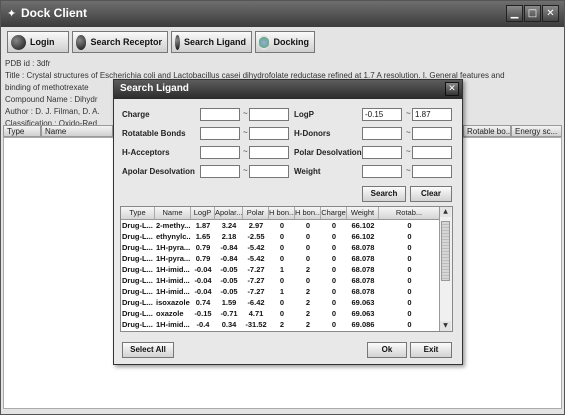 This screenshot has width=565, height=415. I want to click on rotatable-bonds-max-input, so click(269, 133).